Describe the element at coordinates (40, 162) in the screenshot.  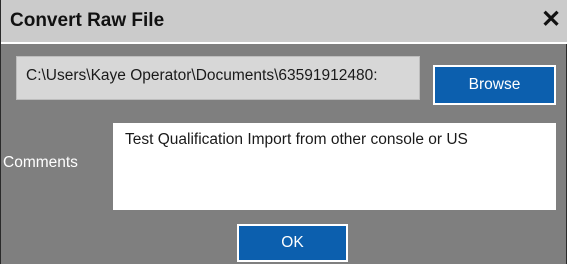
I see `comments-label: Comments` at that location.